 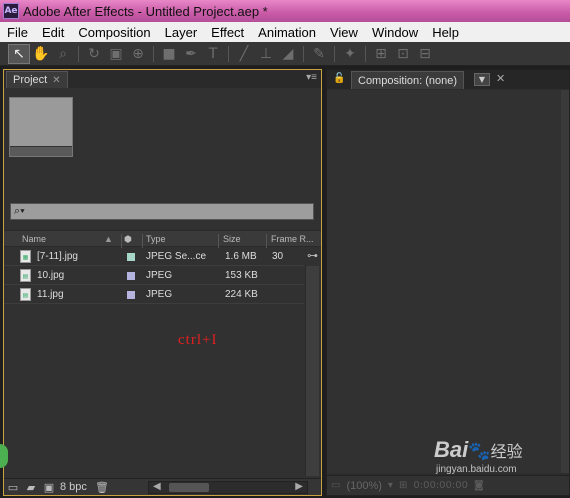 What do you see at coordinates (198, 340) in the screenshot?
I see `shortcut-annotation: ctrl+I` at bounding box center [198, 340].